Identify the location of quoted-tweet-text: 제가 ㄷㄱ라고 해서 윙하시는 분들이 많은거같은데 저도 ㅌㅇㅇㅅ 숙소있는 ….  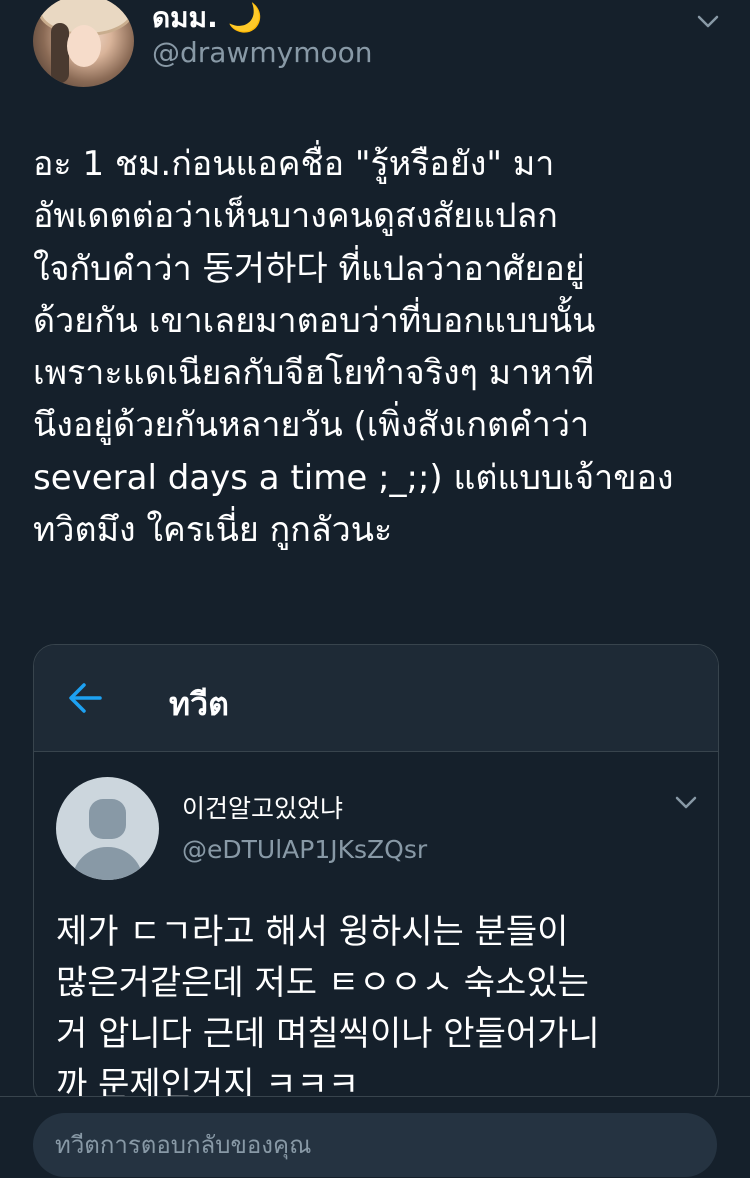
(328, 1008).